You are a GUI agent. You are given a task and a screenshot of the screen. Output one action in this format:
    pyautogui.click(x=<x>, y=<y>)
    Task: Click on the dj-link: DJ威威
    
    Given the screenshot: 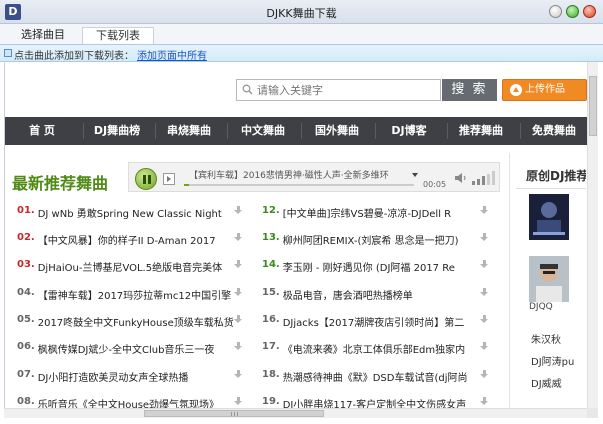 What is the action you would take?
    pyautogui.click(x=559, y=382)
    